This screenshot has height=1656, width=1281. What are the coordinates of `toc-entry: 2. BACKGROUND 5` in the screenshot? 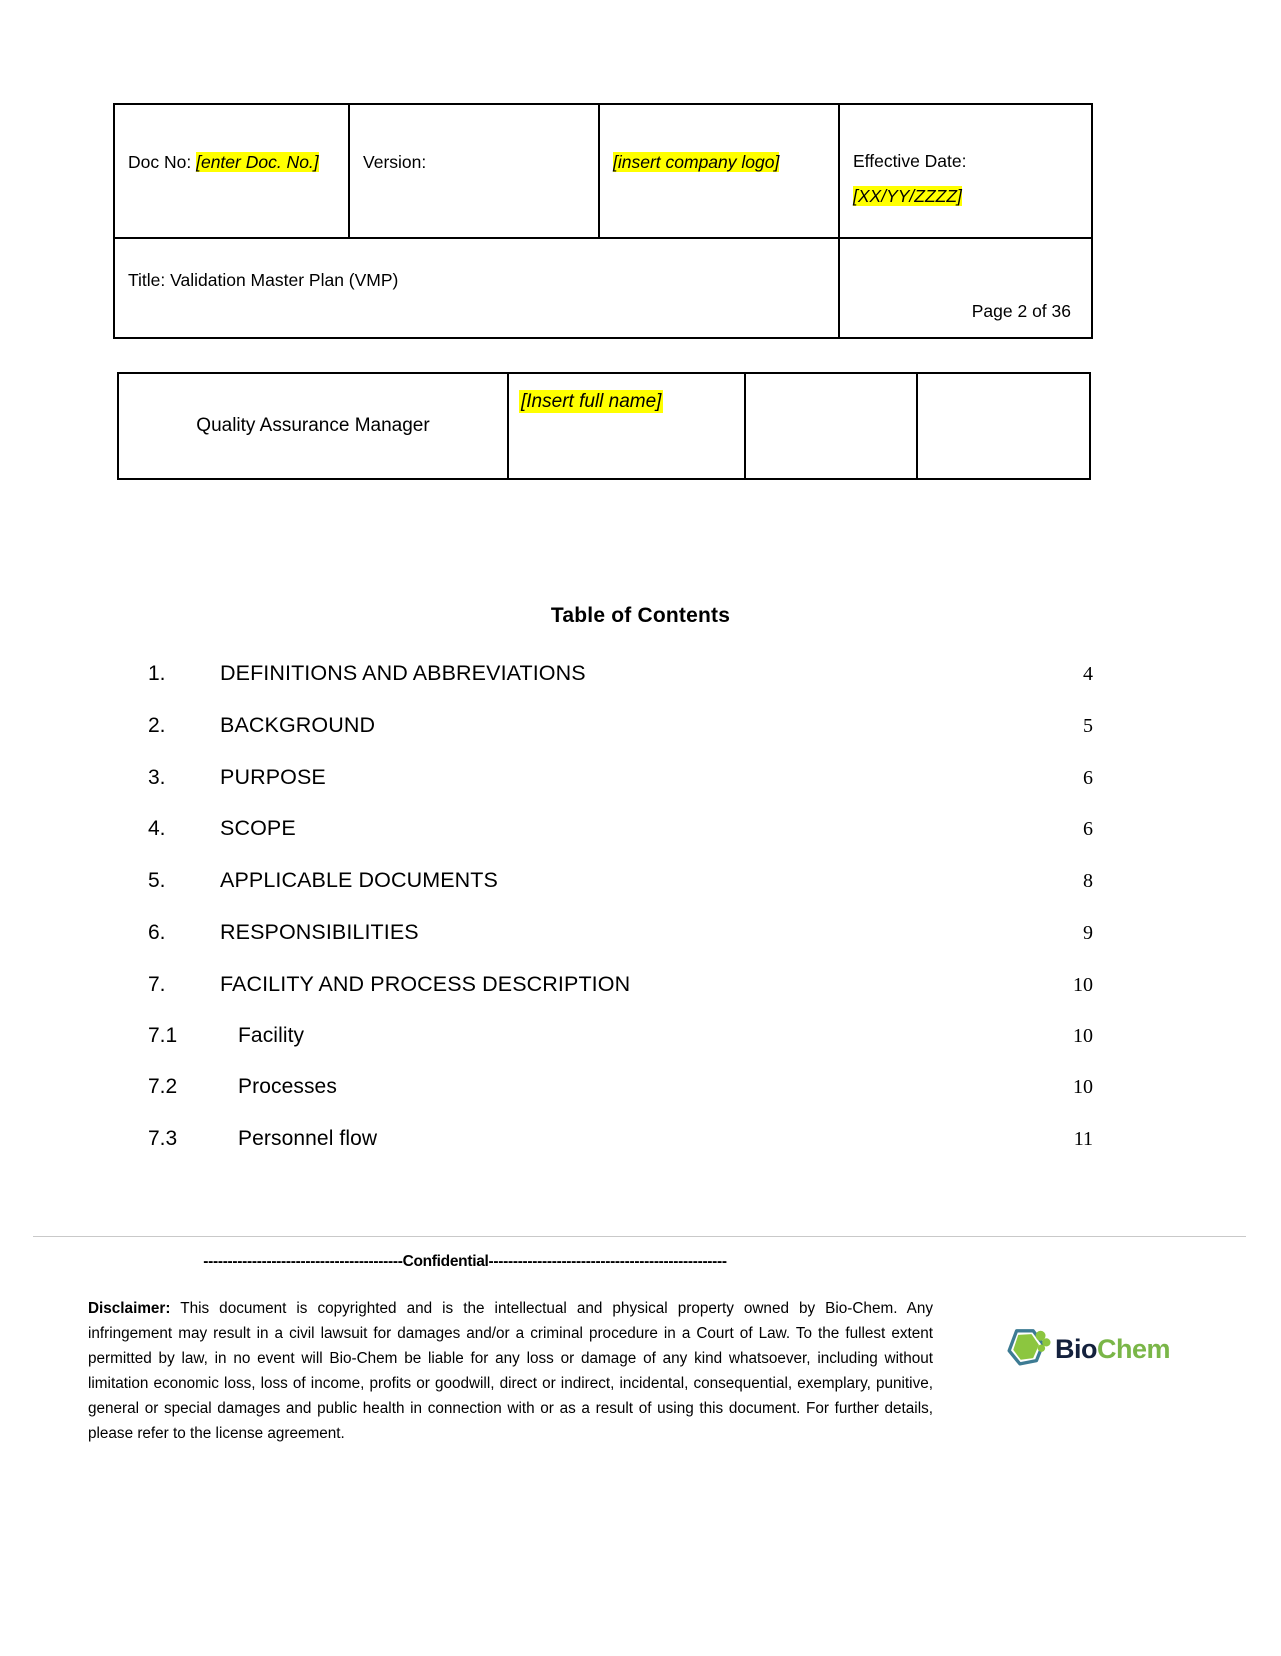 It's located at (620, 739).